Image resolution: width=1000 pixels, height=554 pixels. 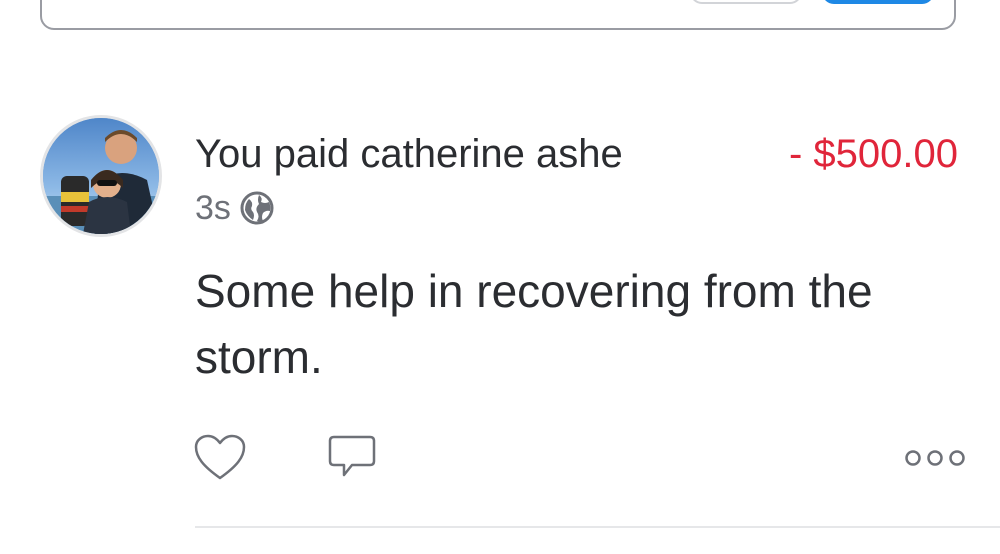 What do you see at coordinates (278, 154) in the screenshot?
I see `headline-prefix: You paid` at bounding box center [278, 154].